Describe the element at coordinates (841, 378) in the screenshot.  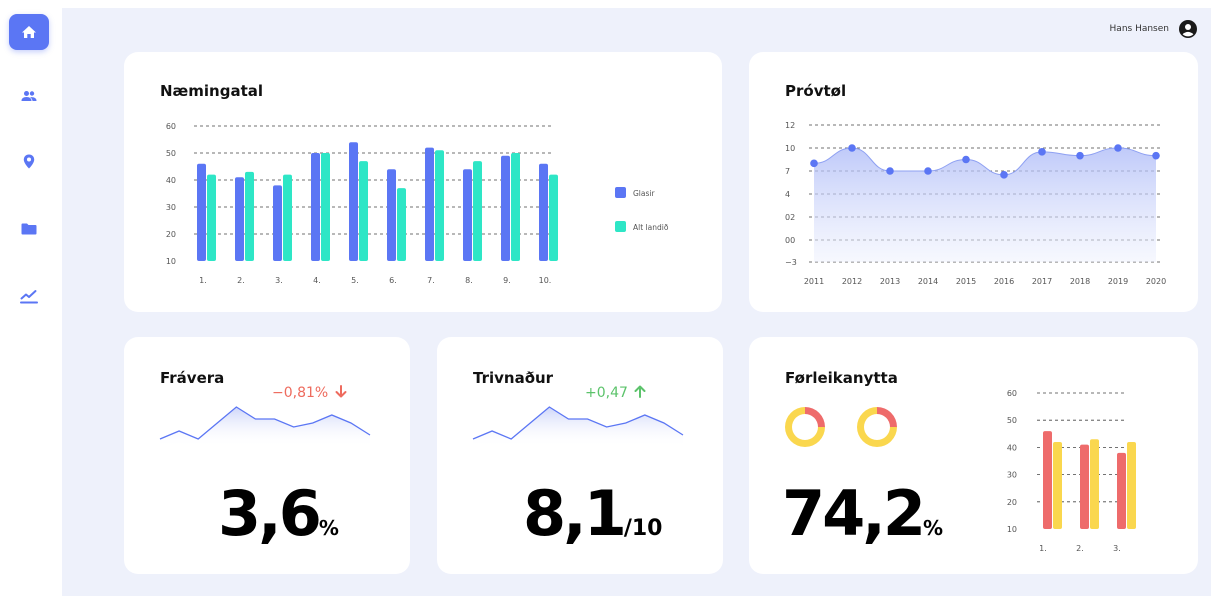
I see `card-title-forleikanytta: Førleikanytta` at that location.